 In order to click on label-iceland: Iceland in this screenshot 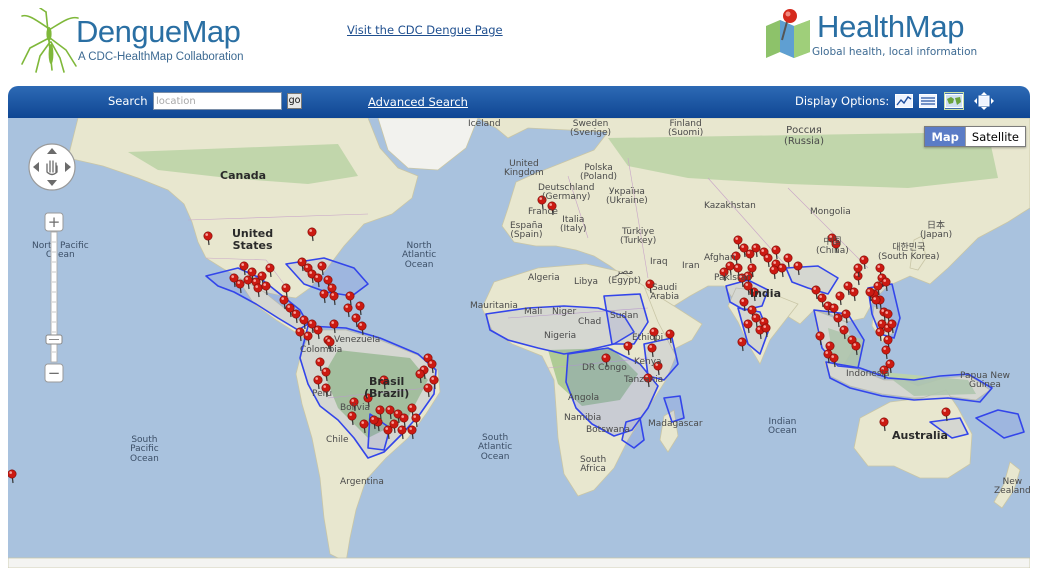, I will do `click(484, 124)`.